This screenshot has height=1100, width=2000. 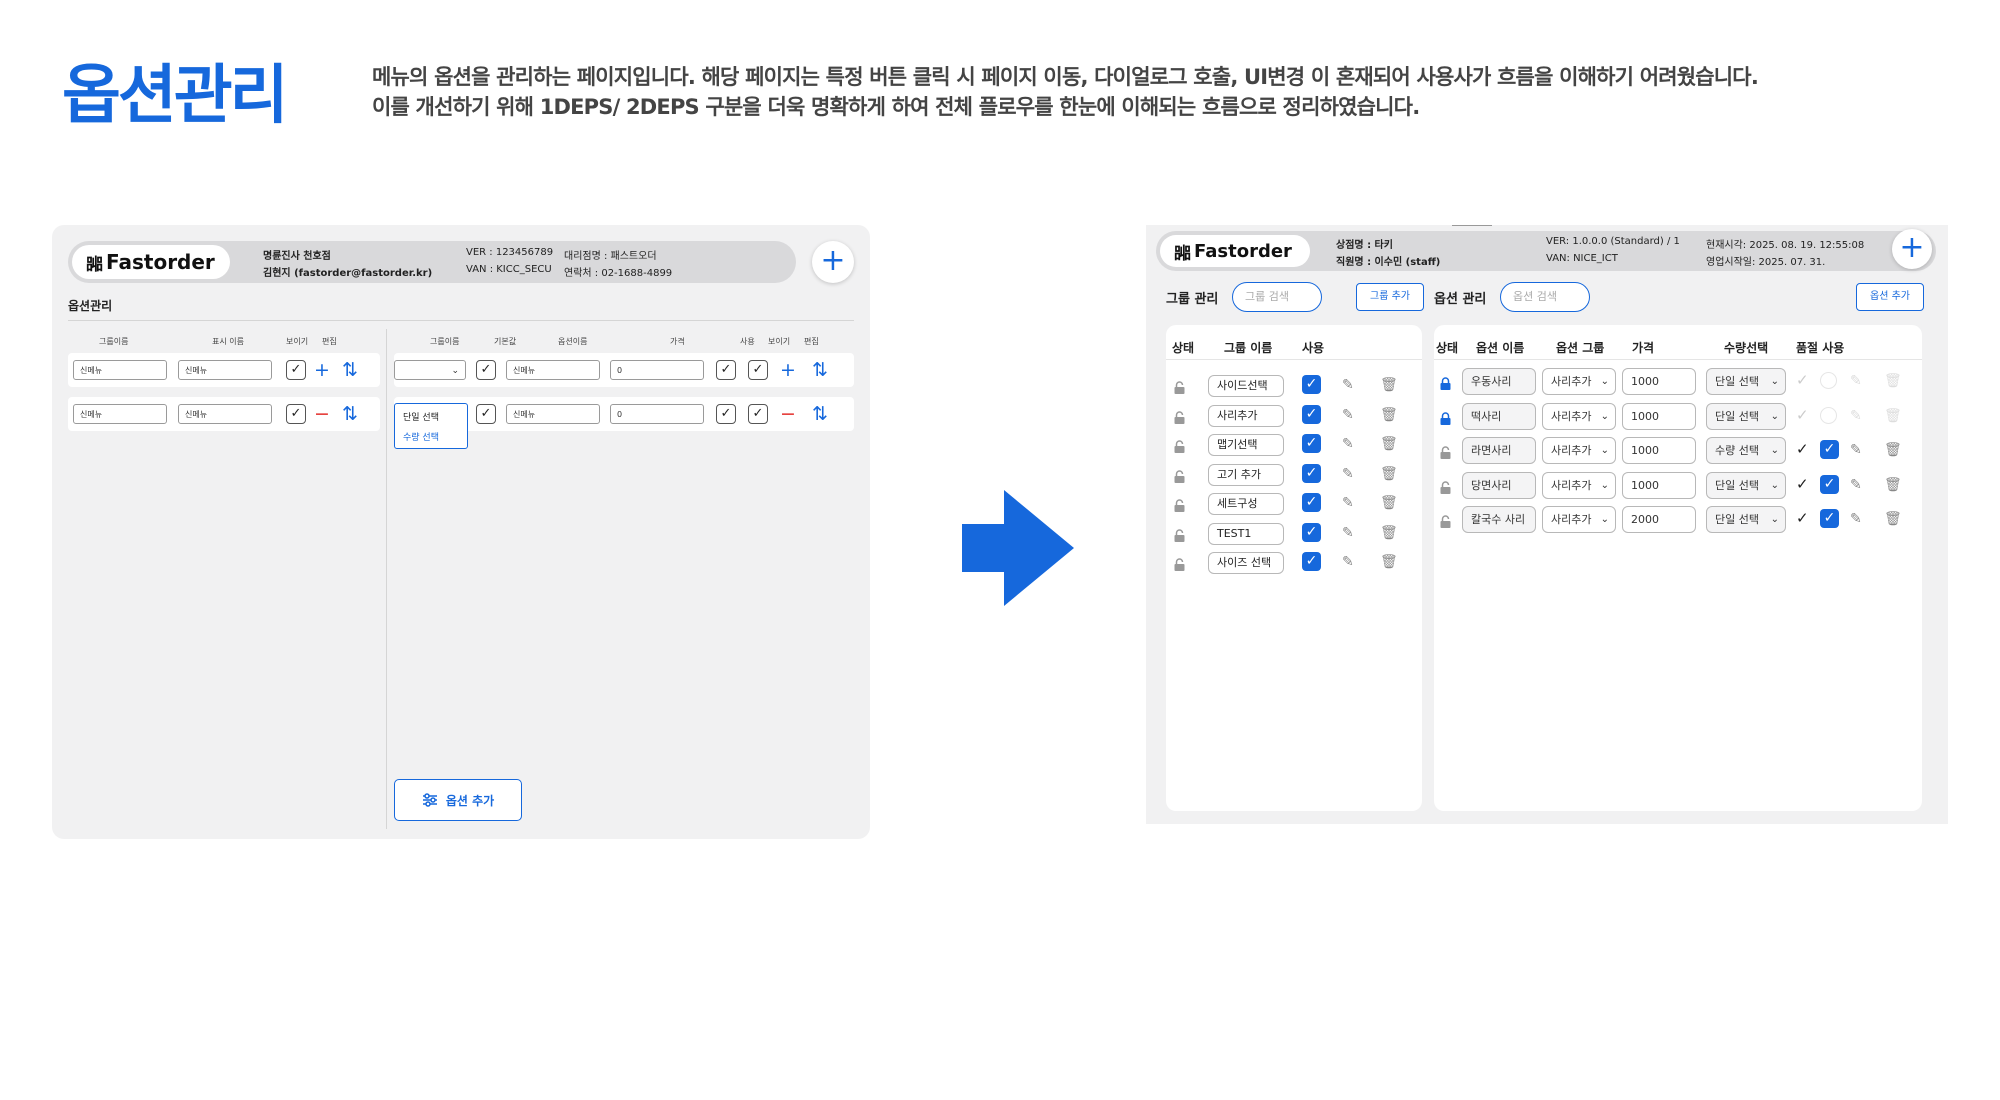 What do you see at coordinates (421, 436) in the screenshot?
I see `dropdown-item-quantity: 수량 선택` at bounding box center [421, 436].